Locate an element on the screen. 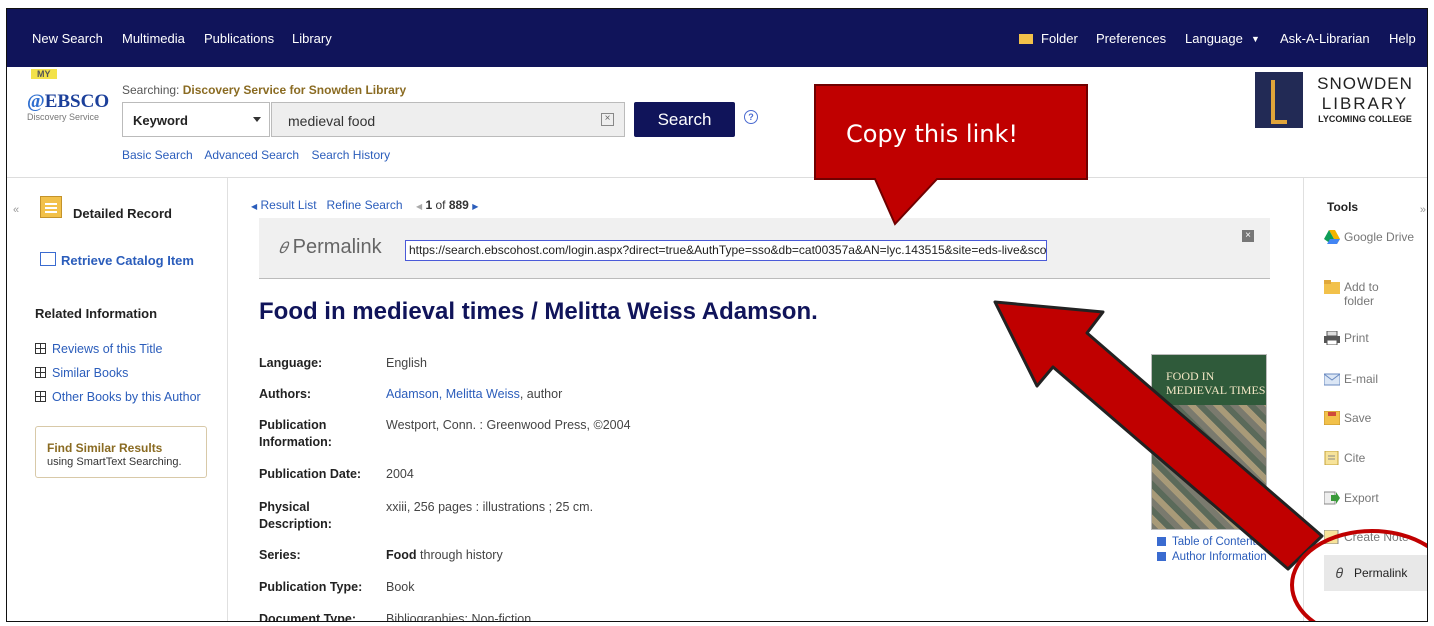 The image size is (1434, 626). tool-permalink-label: Permalink is located at coordinates (1381, 573).